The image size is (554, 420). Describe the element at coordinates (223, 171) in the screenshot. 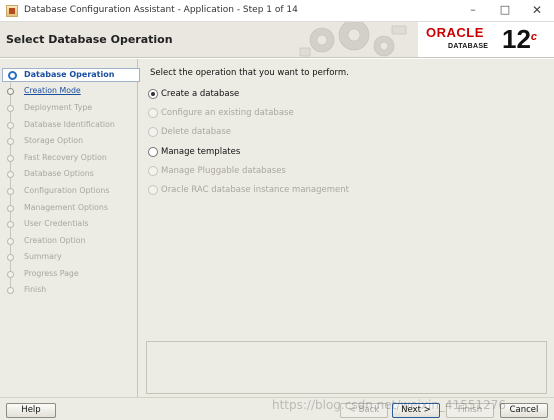

I see `option-label: Manage Pluggable databases` at that location.